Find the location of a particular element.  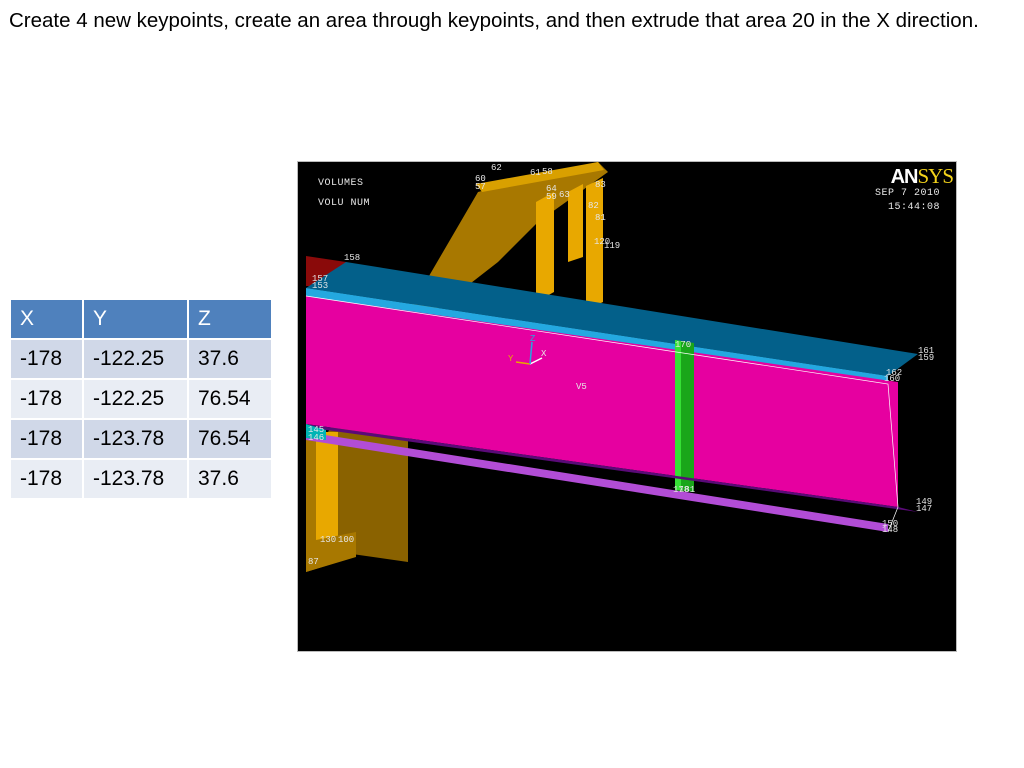

ansys-logo: ANSYS is located at coordinates (922, 176).